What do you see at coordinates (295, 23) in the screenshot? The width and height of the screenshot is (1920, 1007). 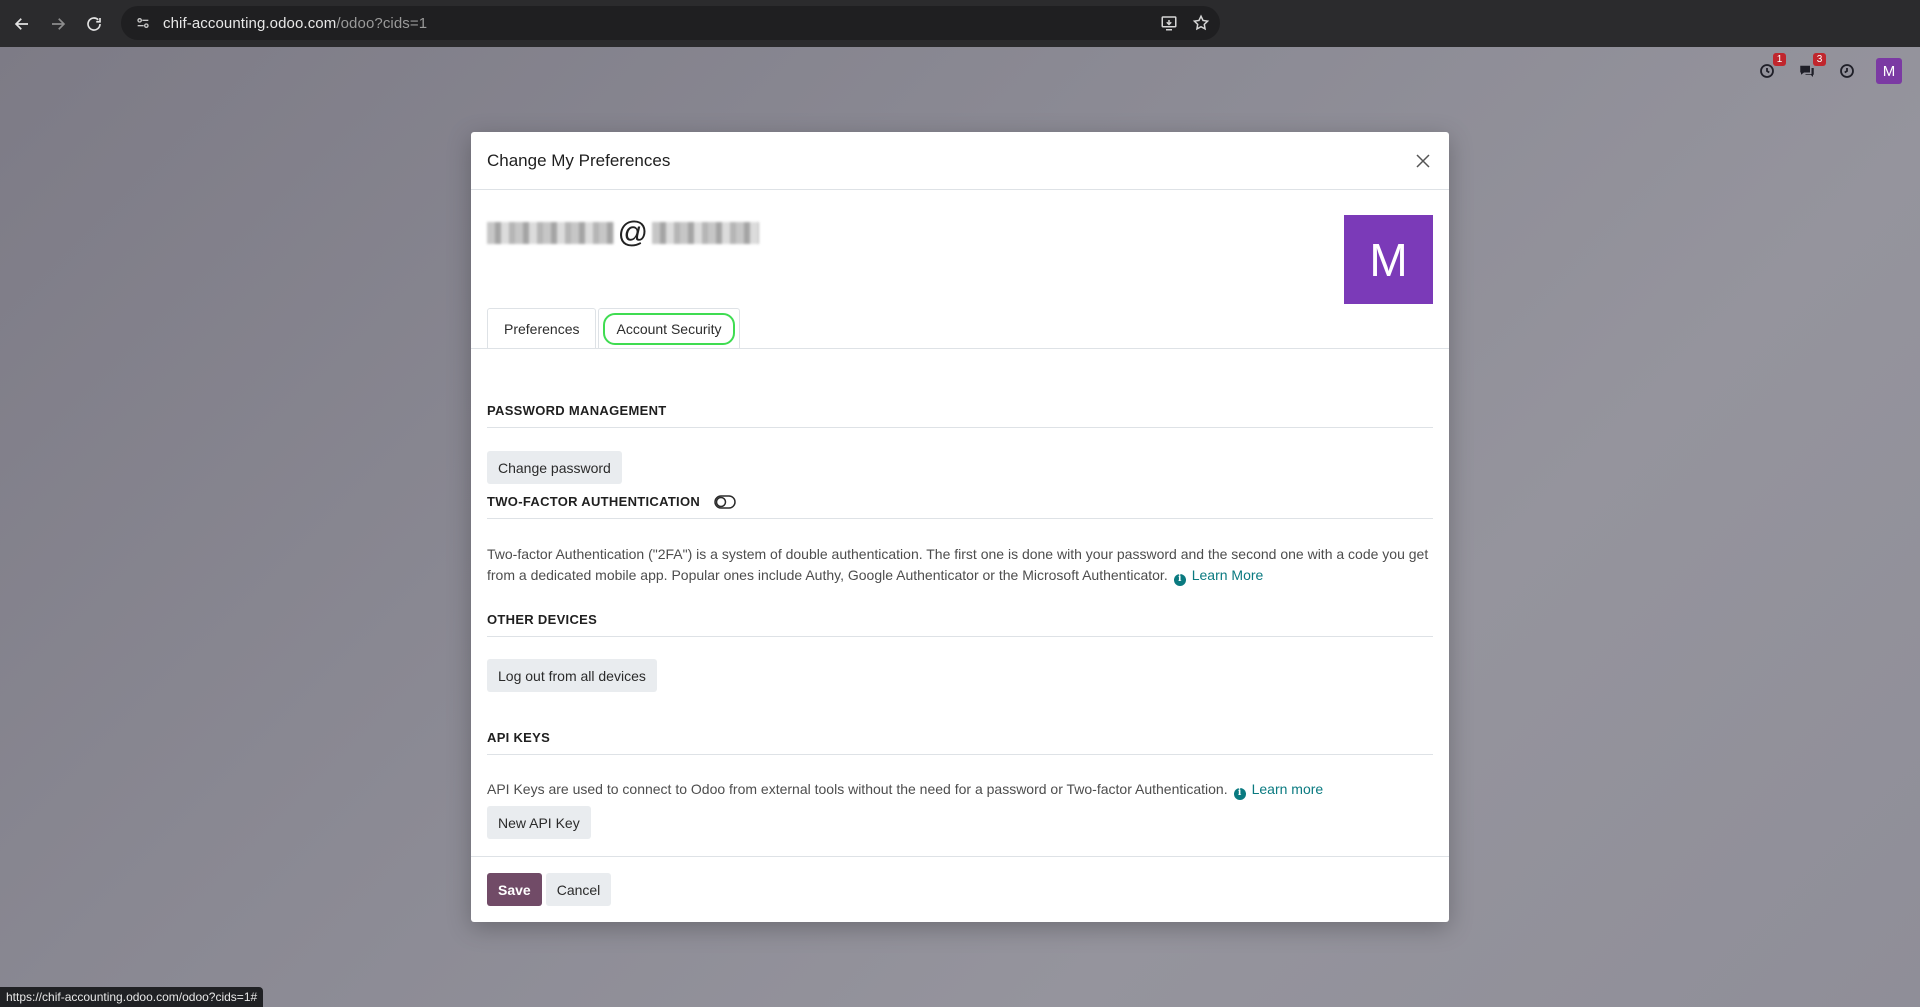 I see `url-text: chif-accounting.odoo.com/odoo?cids=1` at bounding box center [295, 23].